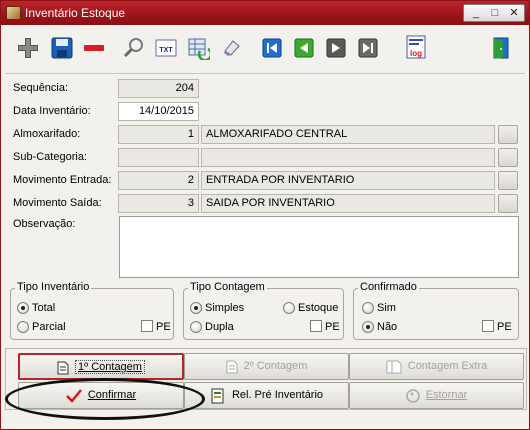  What do you see at coordinates (476, 13) in the screenshot?
I see `minimize-button: _` at bounding box center [476, 13].